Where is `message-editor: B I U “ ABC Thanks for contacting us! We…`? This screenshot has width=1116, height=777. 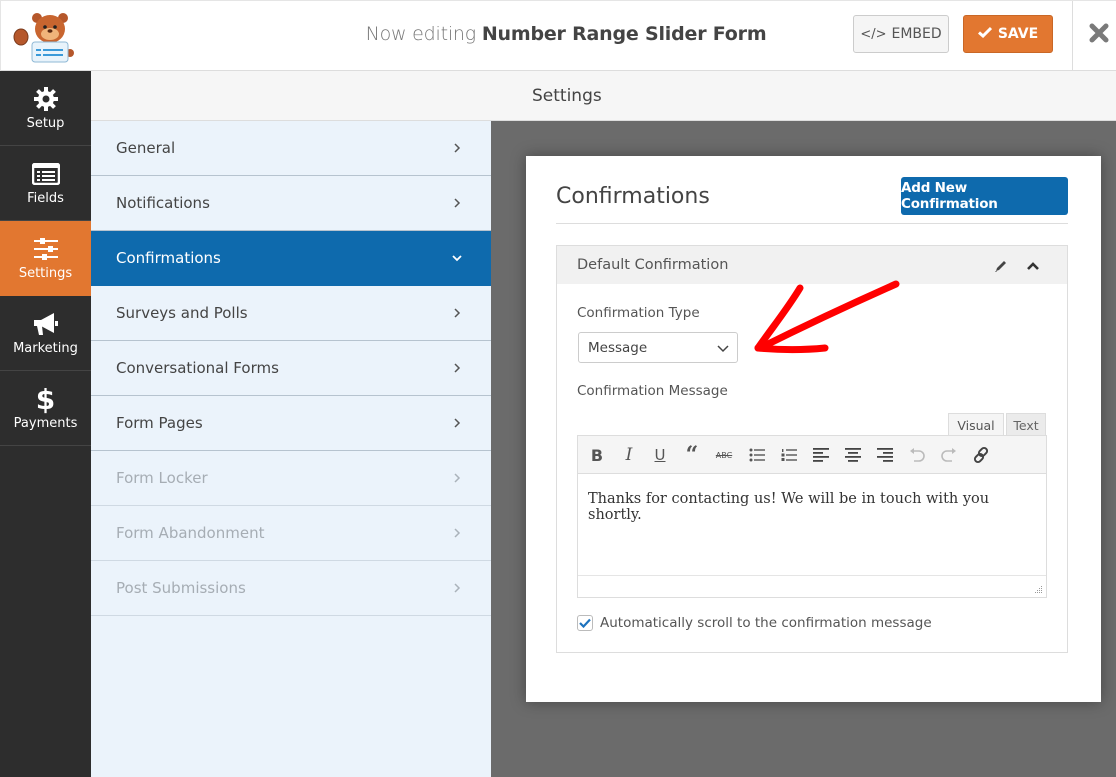 message-editor: B I U “ ABC Thanks for contacting us! We… is located at coordinates (812, 516).